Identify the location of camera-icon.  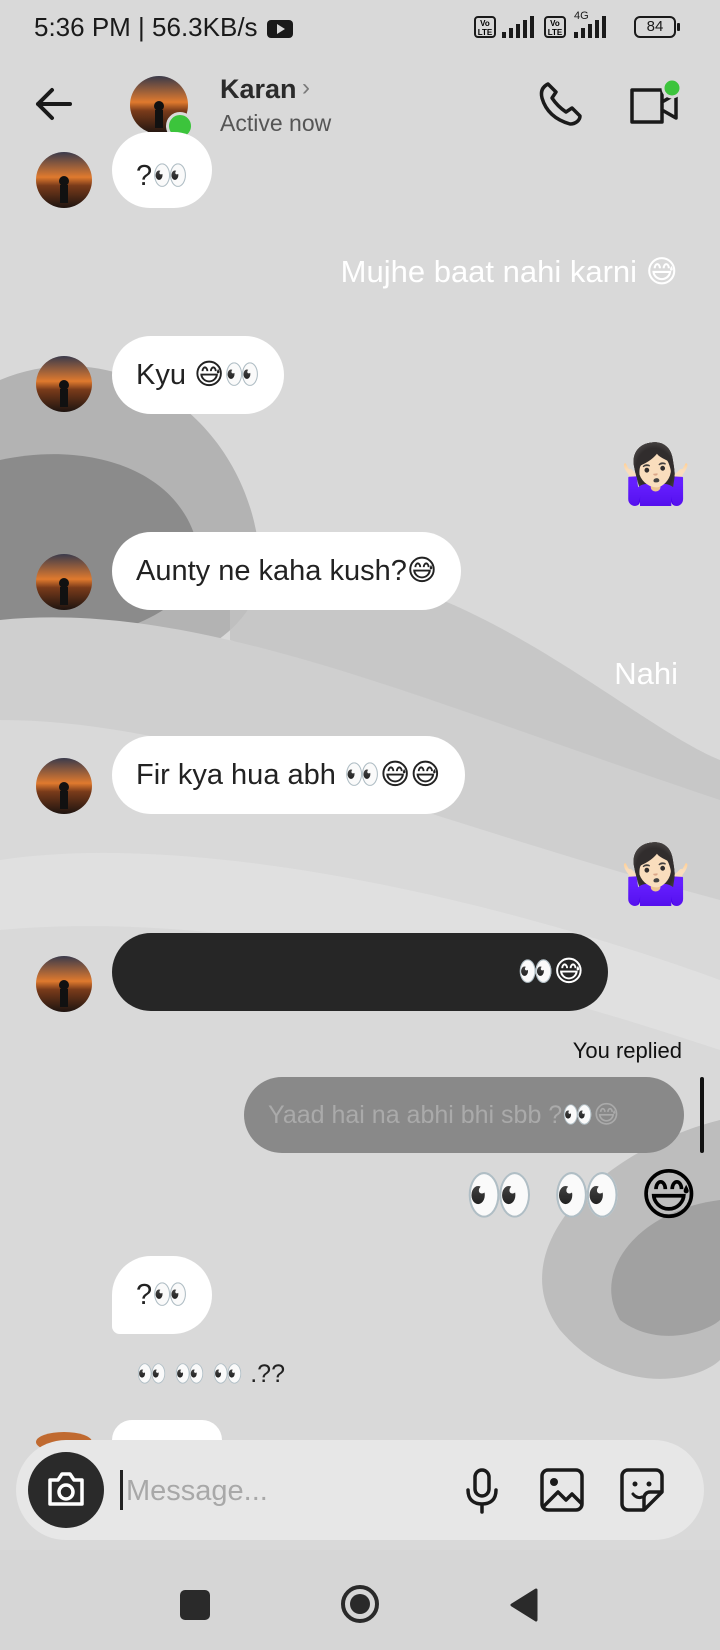
(66, 1489).